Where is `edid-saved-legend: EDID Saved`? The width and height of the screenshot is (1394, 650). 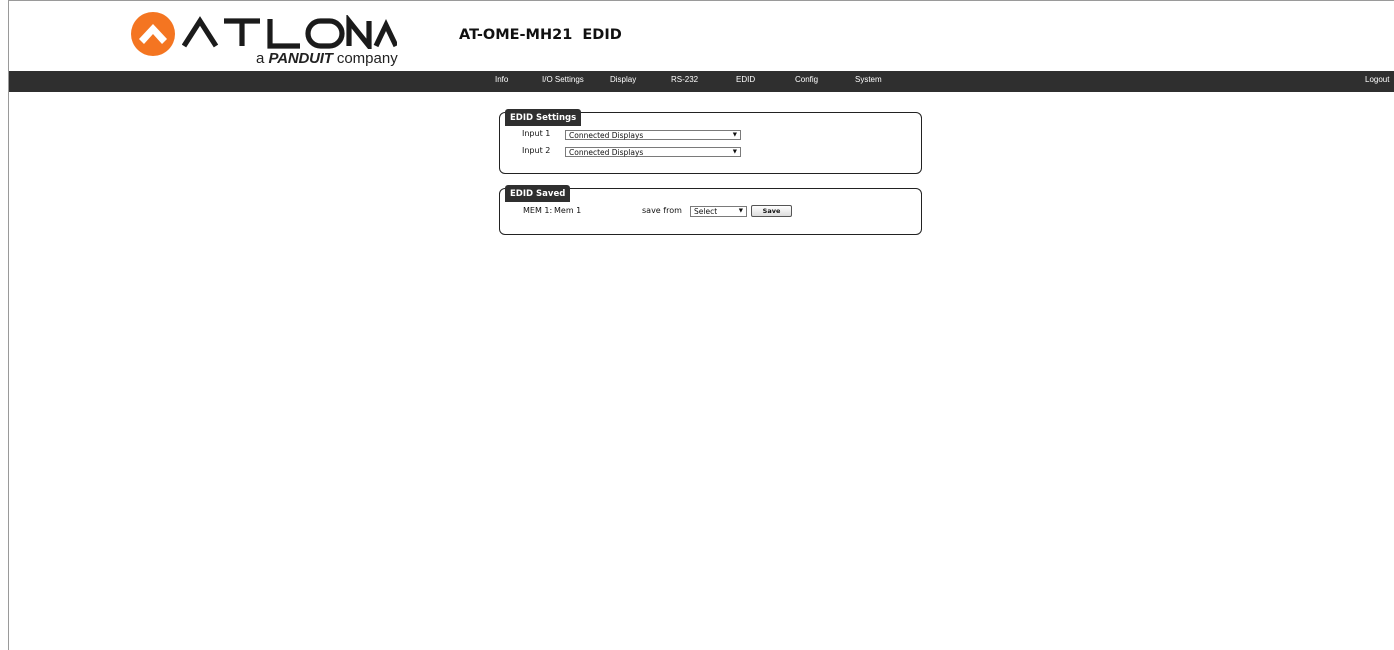
edid-saved-legend: EDID Saved is located at coordinates (538, 193).